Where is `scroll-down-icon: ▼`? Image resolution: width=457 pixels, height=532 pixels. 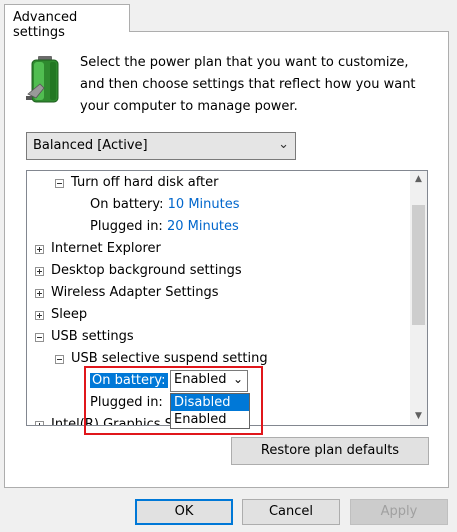 scroll-down-icon: ▼ is located at coordinates (418, 416).